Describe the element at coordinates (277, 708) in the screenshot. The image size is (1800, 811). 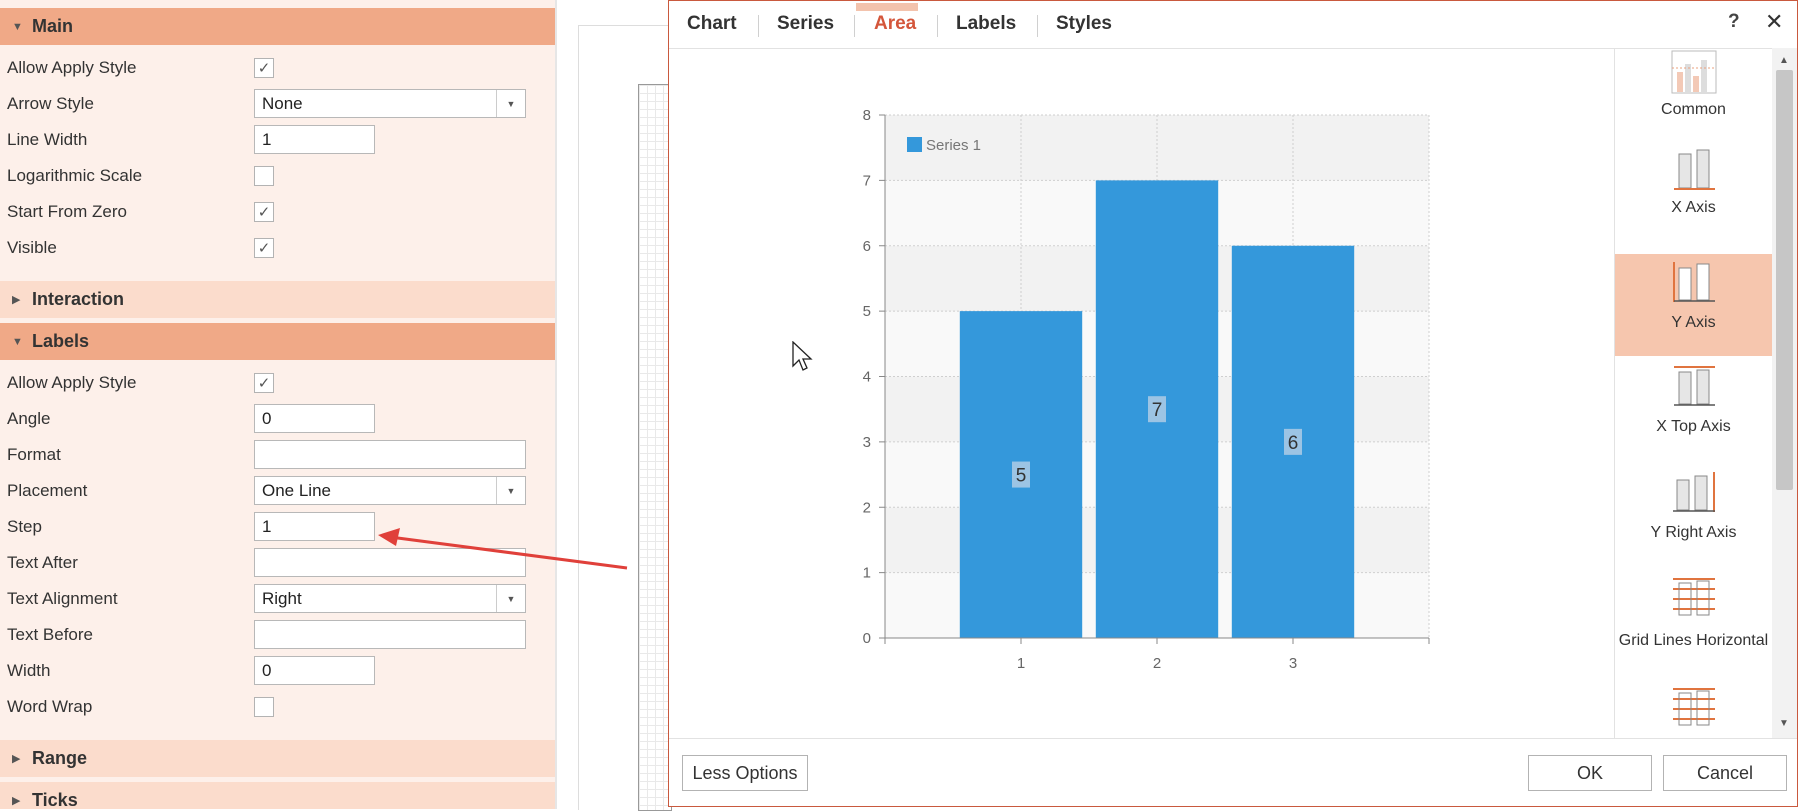
I see `prop-row-word-wrap: Word Wrap` at that location.